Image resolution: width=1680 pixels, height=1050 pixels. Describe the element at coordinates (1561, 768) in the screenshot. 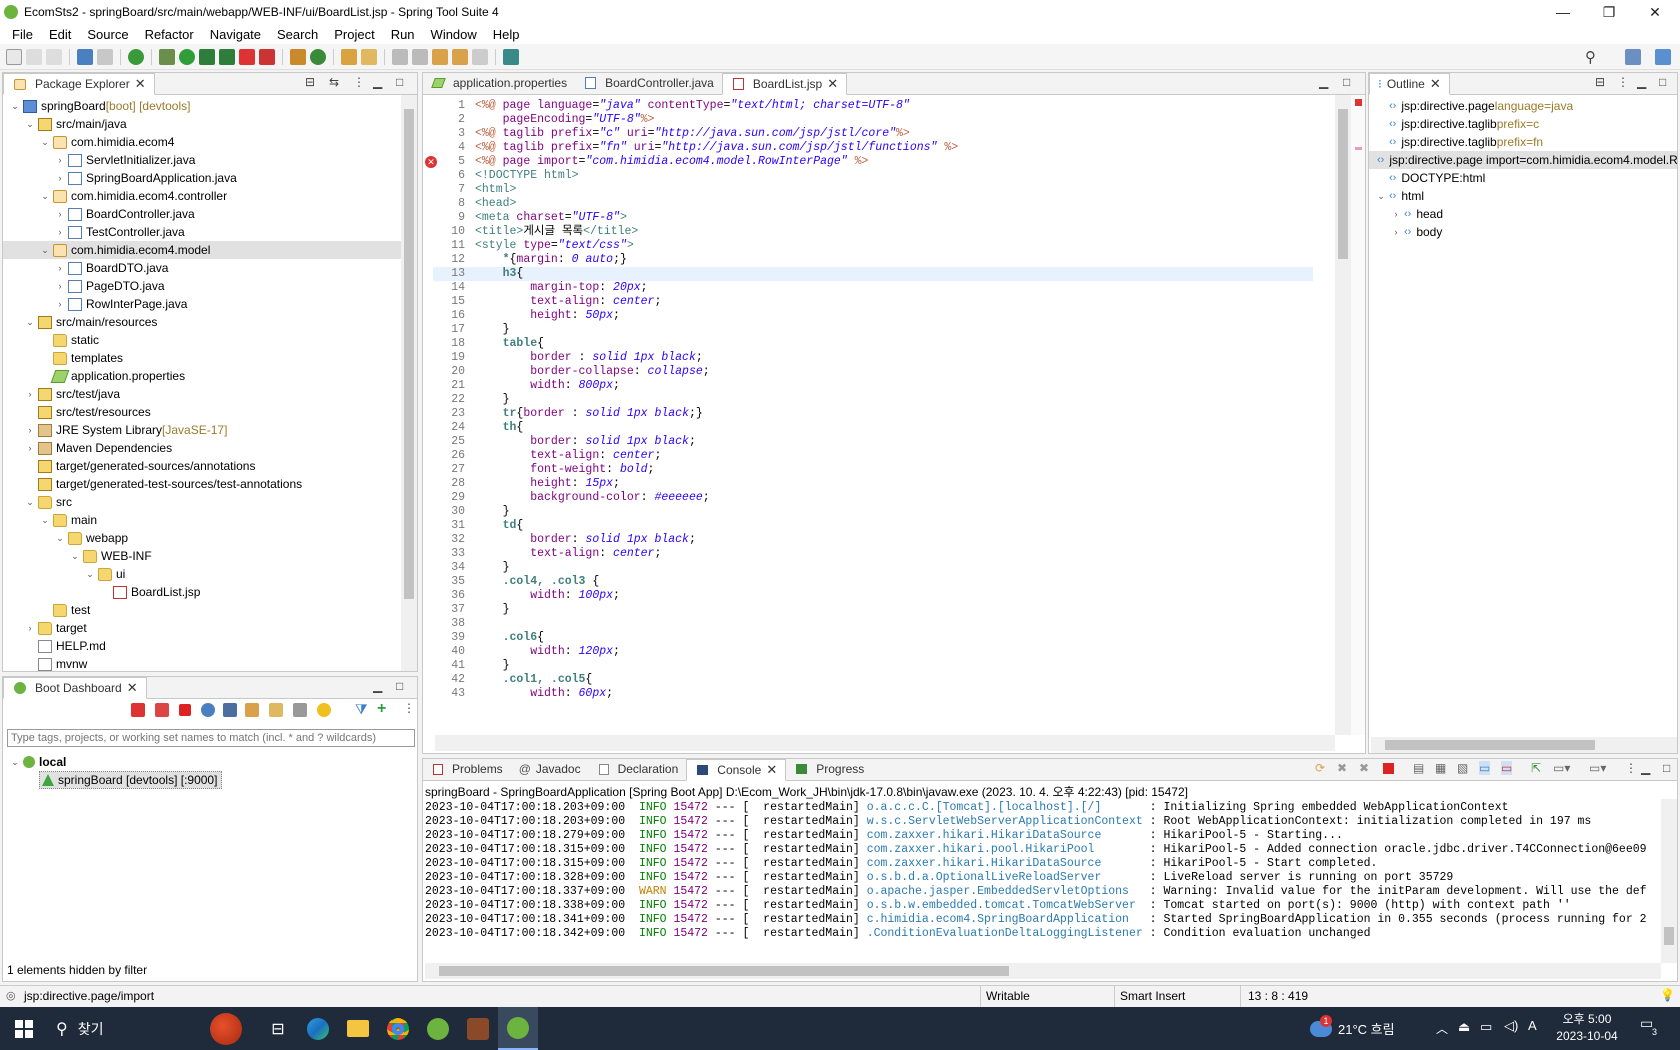

I see `display-console-icon: ▭▾` at that location.